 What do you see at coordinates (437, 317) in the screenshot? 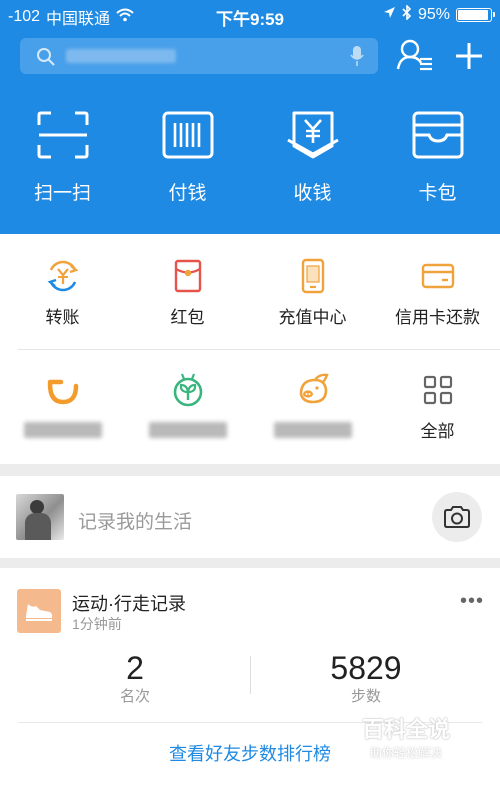
I see `credit-card-repay-label: 信用卡还款` at bounding box center [437, 317].